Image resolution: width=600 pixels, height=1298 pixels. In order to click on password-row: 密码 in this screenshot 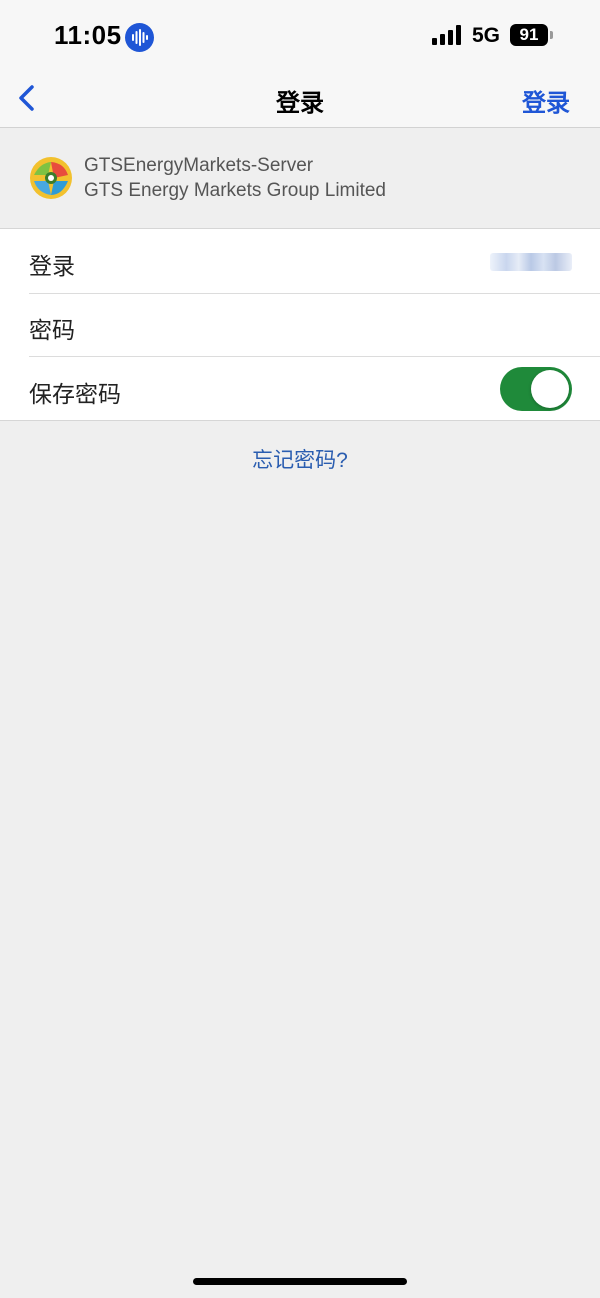, I will do `click(300, 324)`.